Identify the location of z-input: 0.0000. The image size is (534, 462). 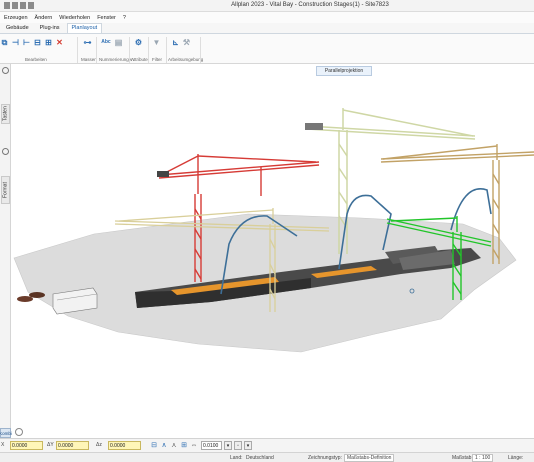
(124, 445).